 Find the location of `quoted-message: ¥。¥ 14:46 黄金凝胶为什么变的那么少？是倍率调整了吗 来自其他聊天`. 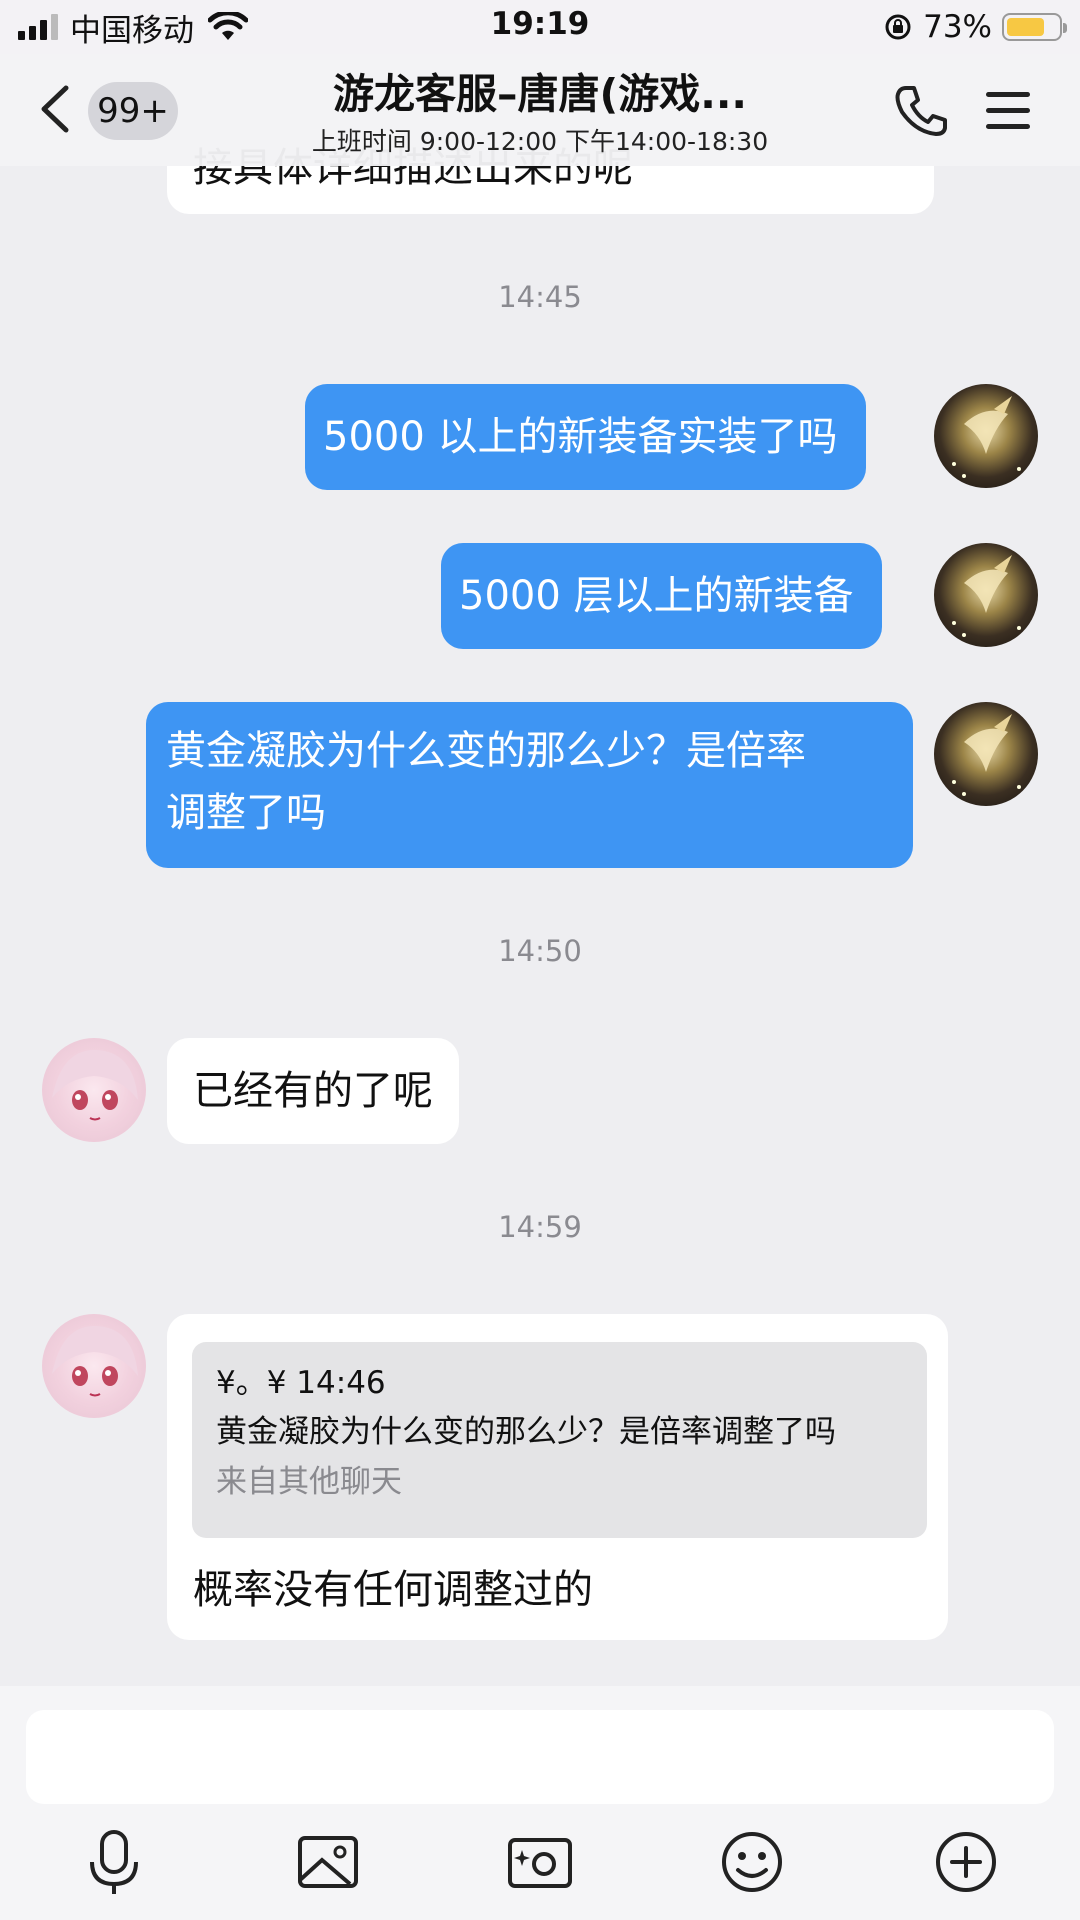

quoted-message: ¥。¥ 14:46 黄金凝胶为什么变的那么少？是倍率调整了吗 来自其他聊天 is located at coordinates (559, 1440).